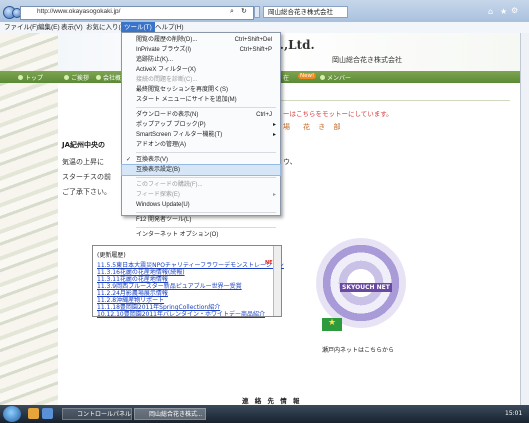 The image size is (529, 423). What do you see at coordinates (152, 160) in the screenshot?
I see `menu-item-label: 互換表示(V)` at bounding box center [152, 160].